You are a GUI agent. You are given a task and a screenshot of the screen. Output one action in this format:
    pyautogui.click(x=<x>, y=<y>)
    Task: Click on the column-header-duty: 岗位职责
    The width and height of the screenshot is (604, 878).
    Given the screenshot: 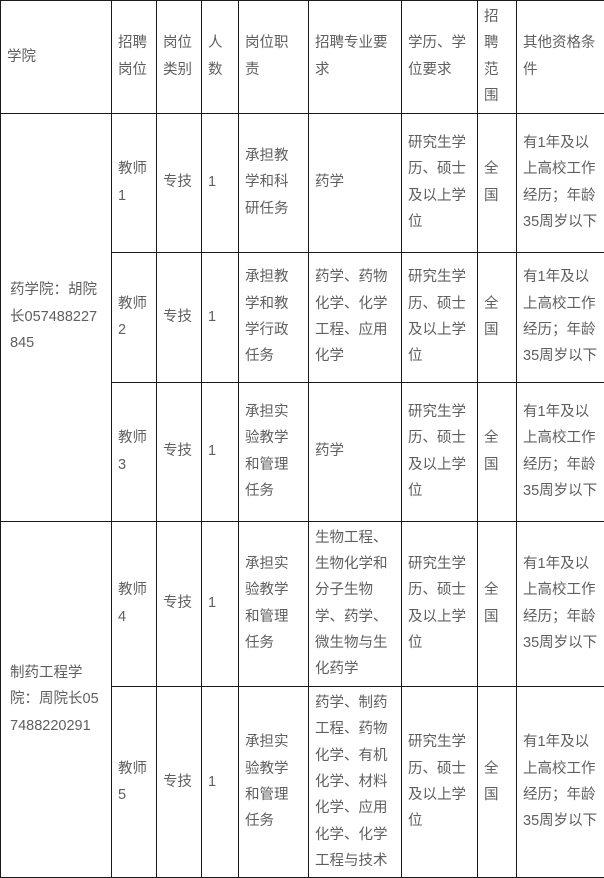 What is the action you would take?
    pyautogui.click(x=274, y=57)
    